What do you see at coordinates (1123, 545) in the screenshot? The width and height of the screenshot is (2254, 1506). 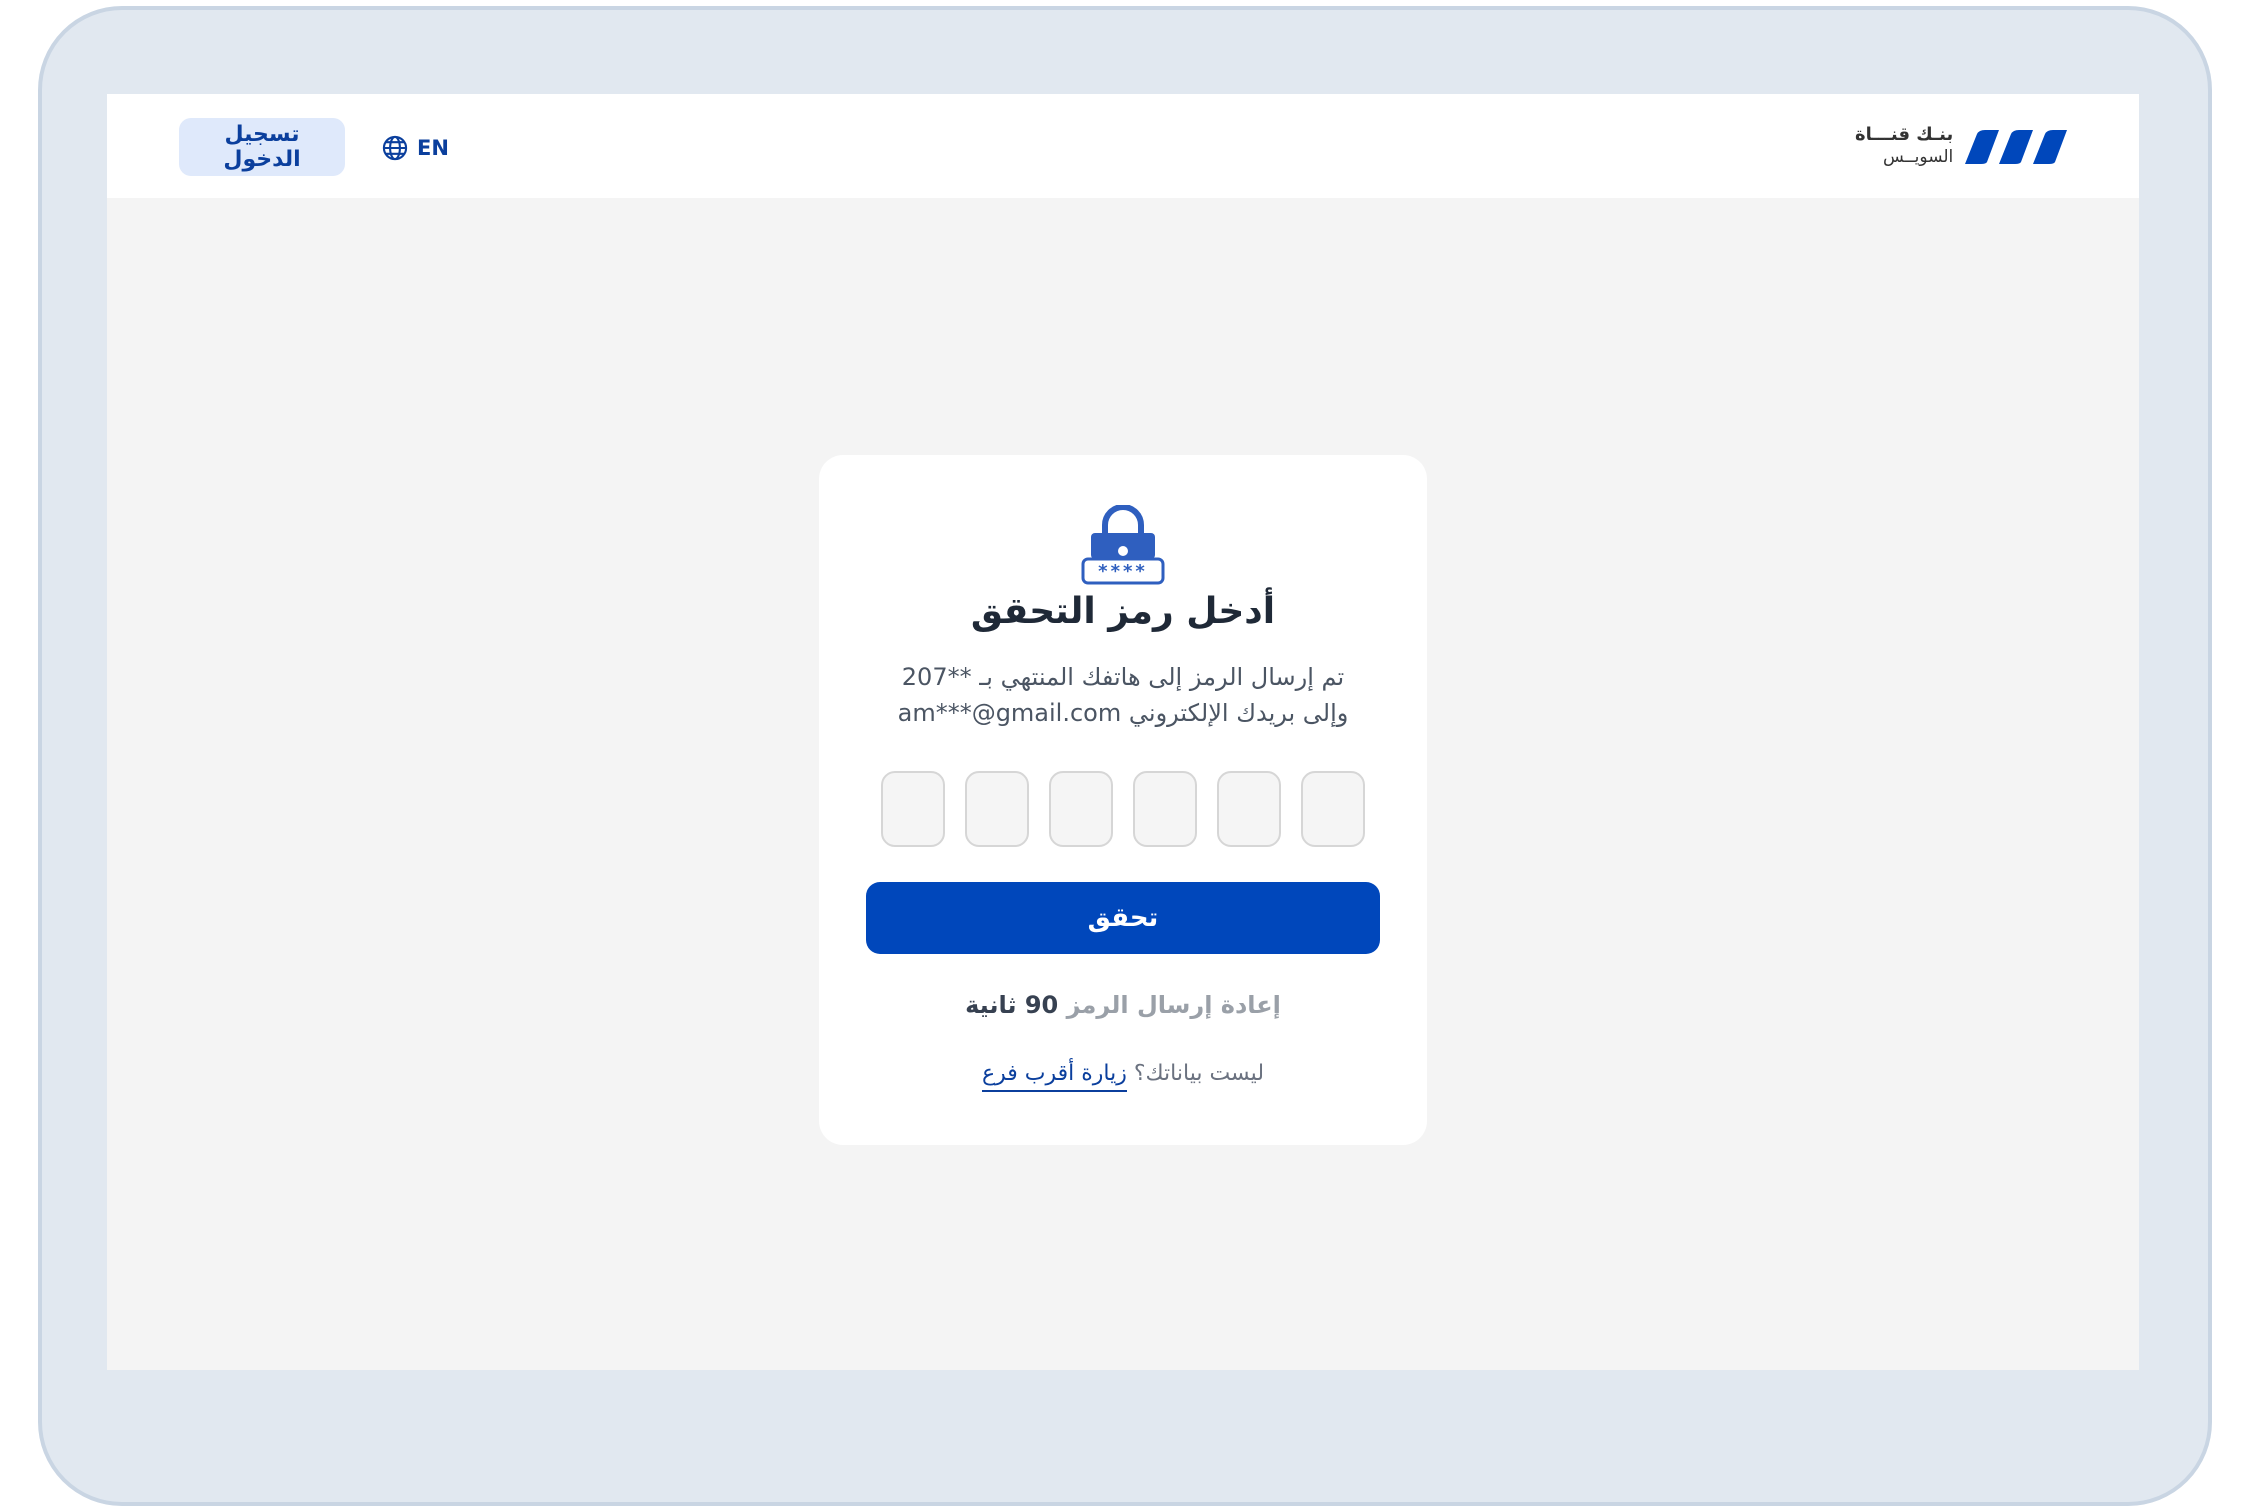 I see `lock-icon: ****` at bounding box center [1123, 545].